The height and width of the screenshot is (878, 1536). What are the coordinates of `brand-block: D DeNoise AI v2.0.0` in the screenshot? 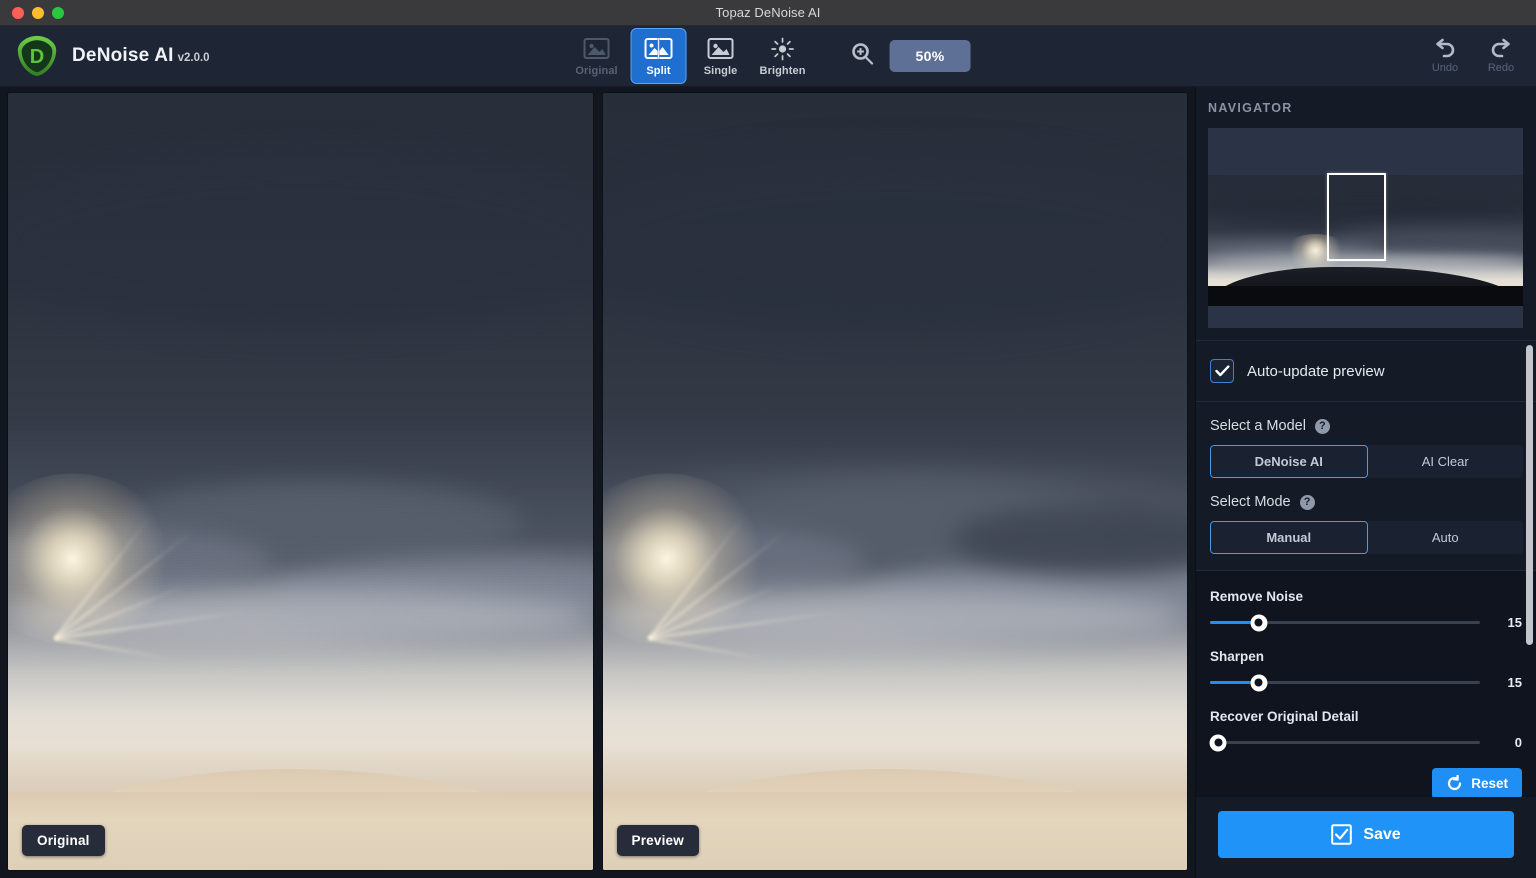 It's located at (105, 56).